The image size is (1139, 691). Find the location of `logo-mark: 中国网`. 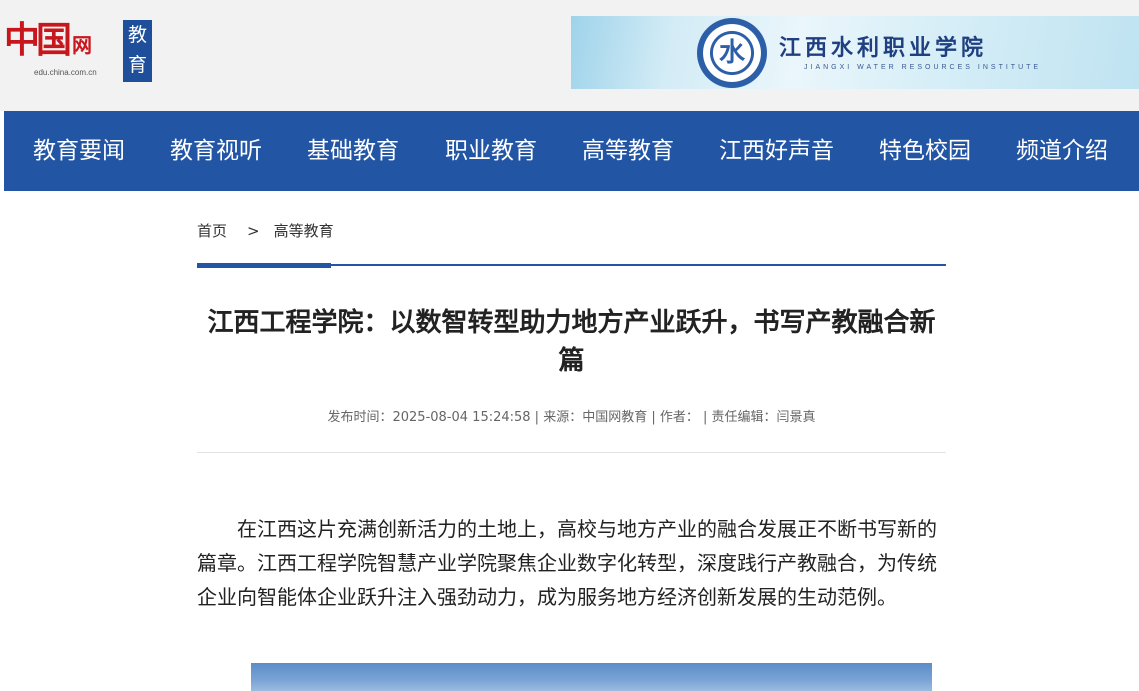

logo-mark: 中国网 is located at coordinates (48, 42).